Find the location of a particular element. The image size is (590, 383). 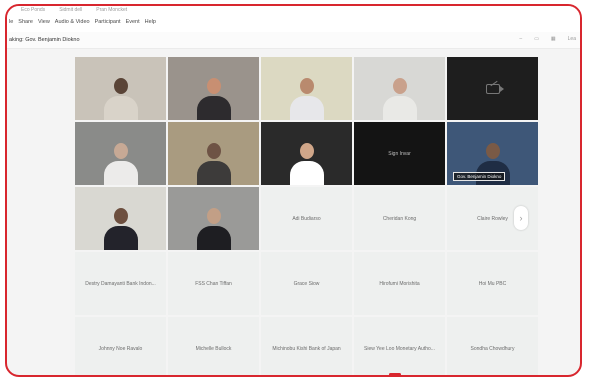

blurred-title-item: Eco Ponds is located at coordinates (33, 10).